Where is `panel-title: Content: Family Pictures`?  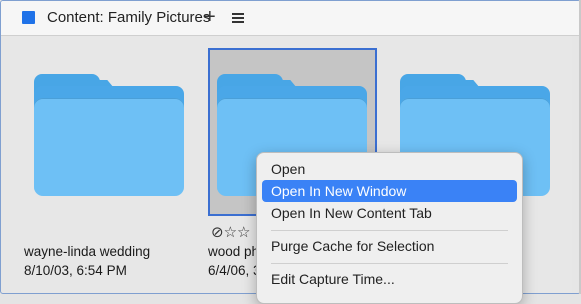
panel-title: Content: Family Pictures is located at coordinates (128, 17).